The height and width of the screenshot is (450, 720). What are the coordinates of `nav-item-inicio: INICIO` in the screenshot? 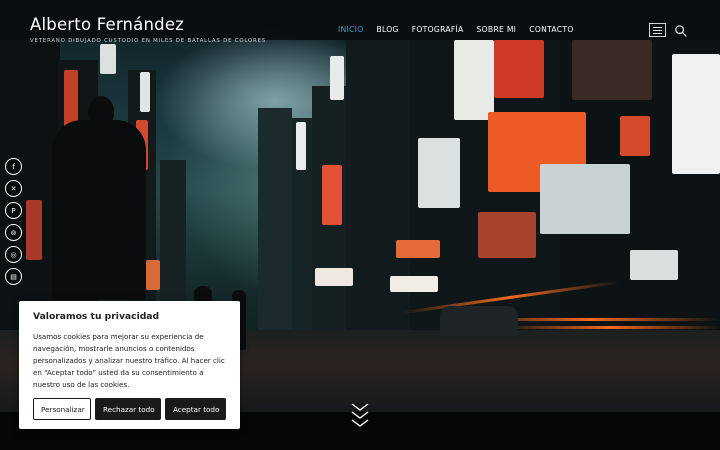 It's located at (350, 29).